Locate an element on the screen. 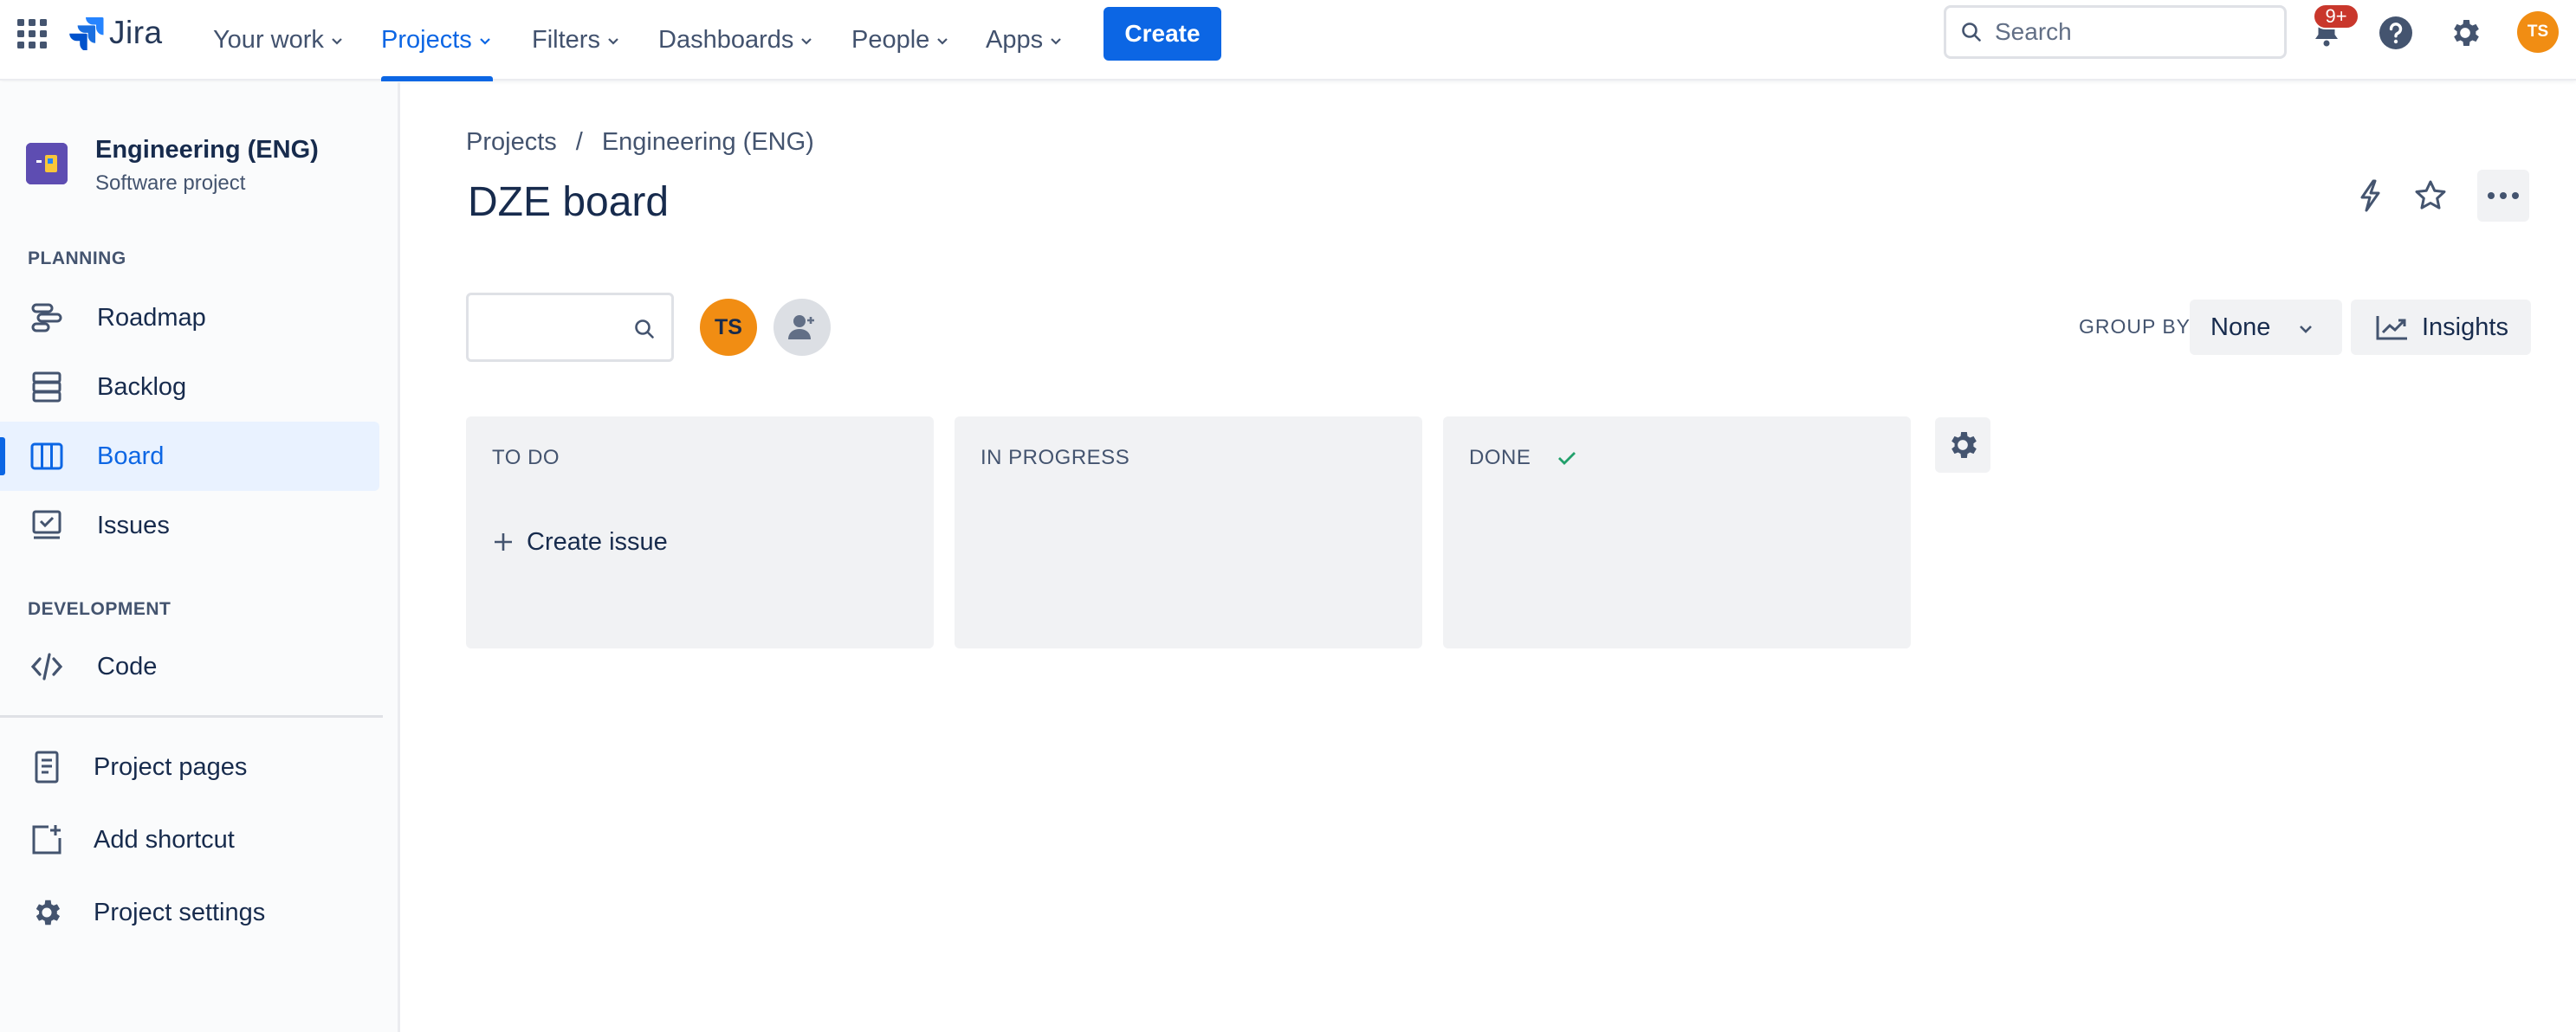  add-shortcut-icon is located at coordinates (47, 840).